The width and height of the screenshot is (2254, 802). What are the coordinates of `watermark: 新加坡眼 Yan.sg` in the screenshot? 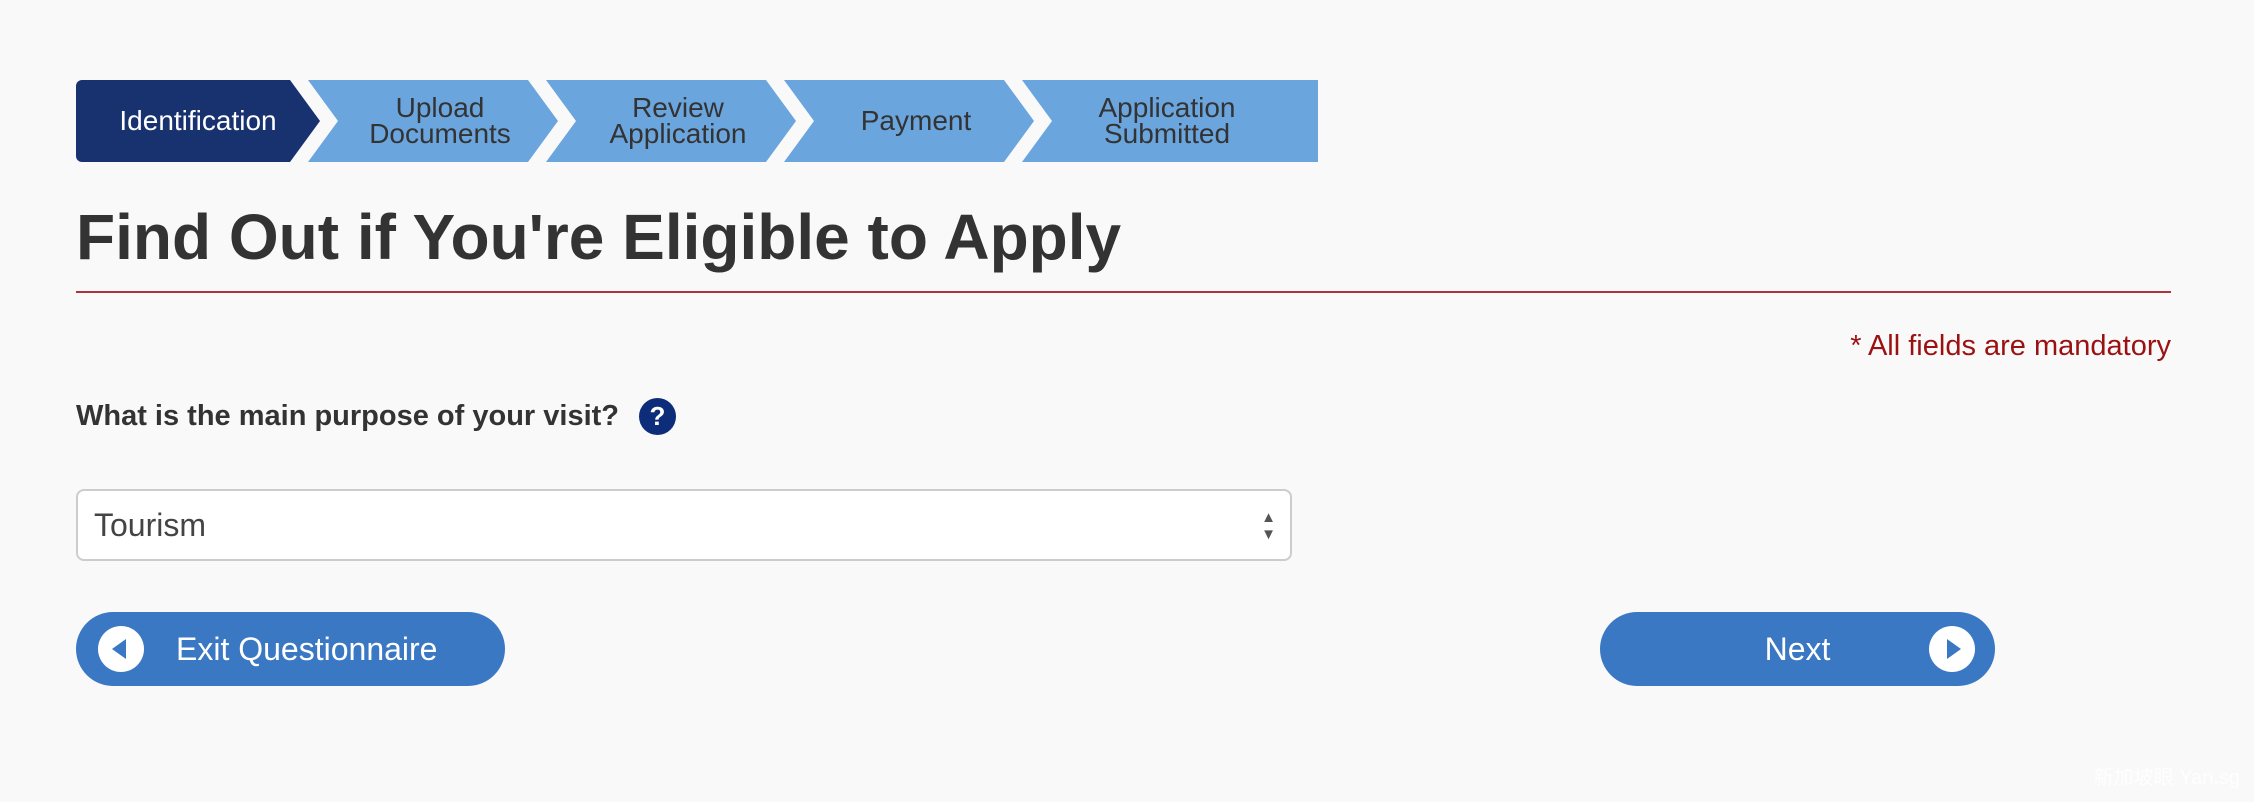 It's located at (2166, 778).